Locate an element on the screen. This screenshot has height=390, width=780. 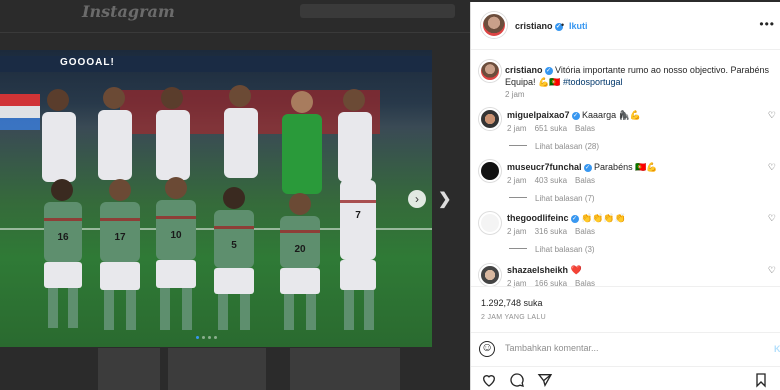
emoji-icon is located at coordinates (487, 348).